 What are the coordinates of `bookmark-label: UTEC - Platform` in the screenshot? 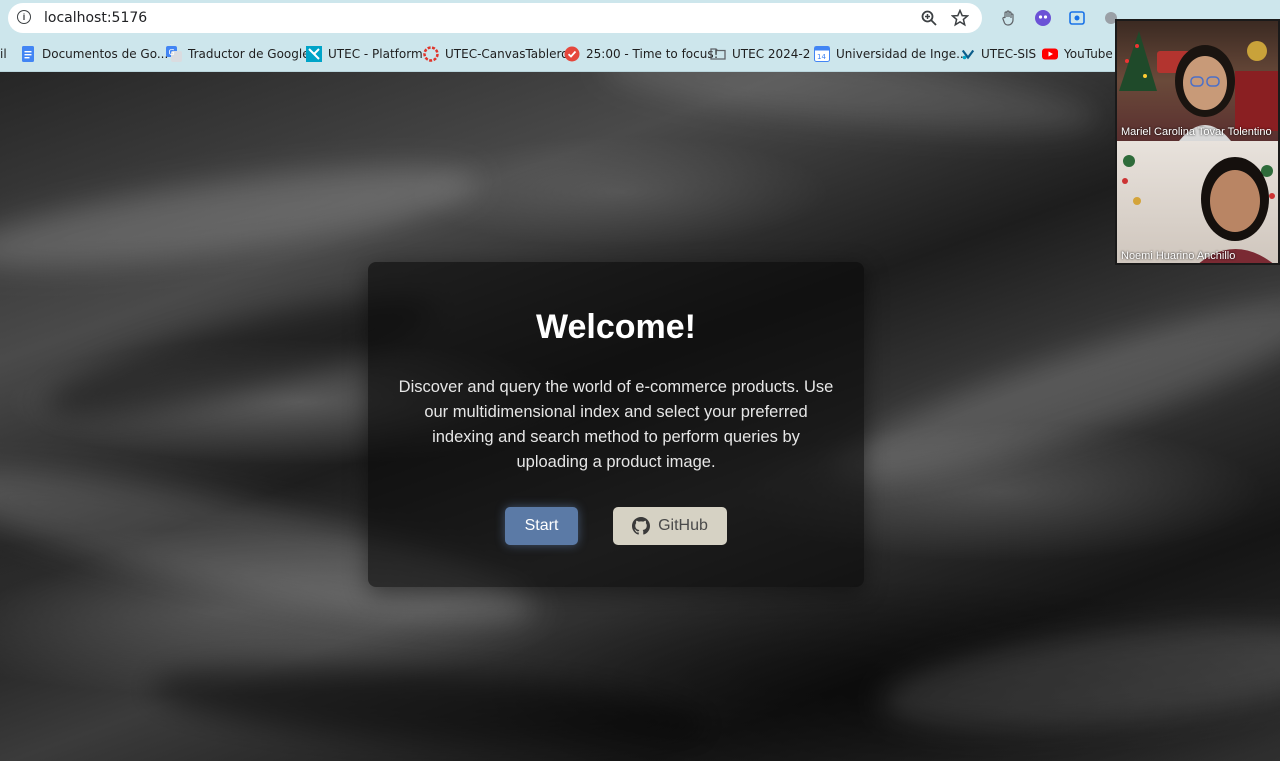 It's located at (375, 53).